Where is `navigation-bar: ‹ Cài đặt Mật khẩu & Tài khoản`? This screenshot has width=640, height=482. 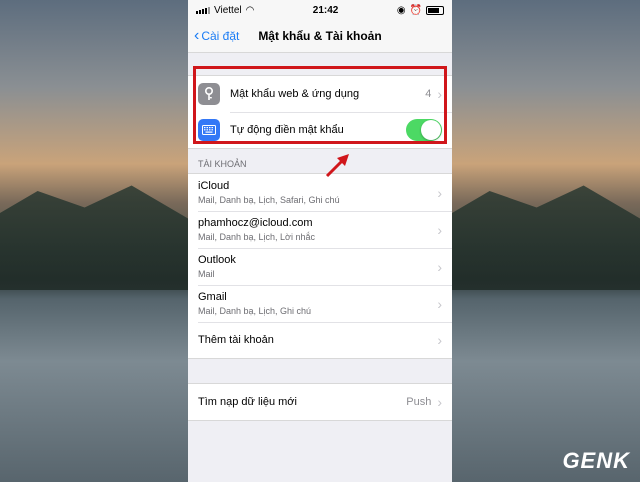 navigation-bar: ‹ Cài đặt Mật khẩu & Tài khoản is located at coordinates (320, 36).